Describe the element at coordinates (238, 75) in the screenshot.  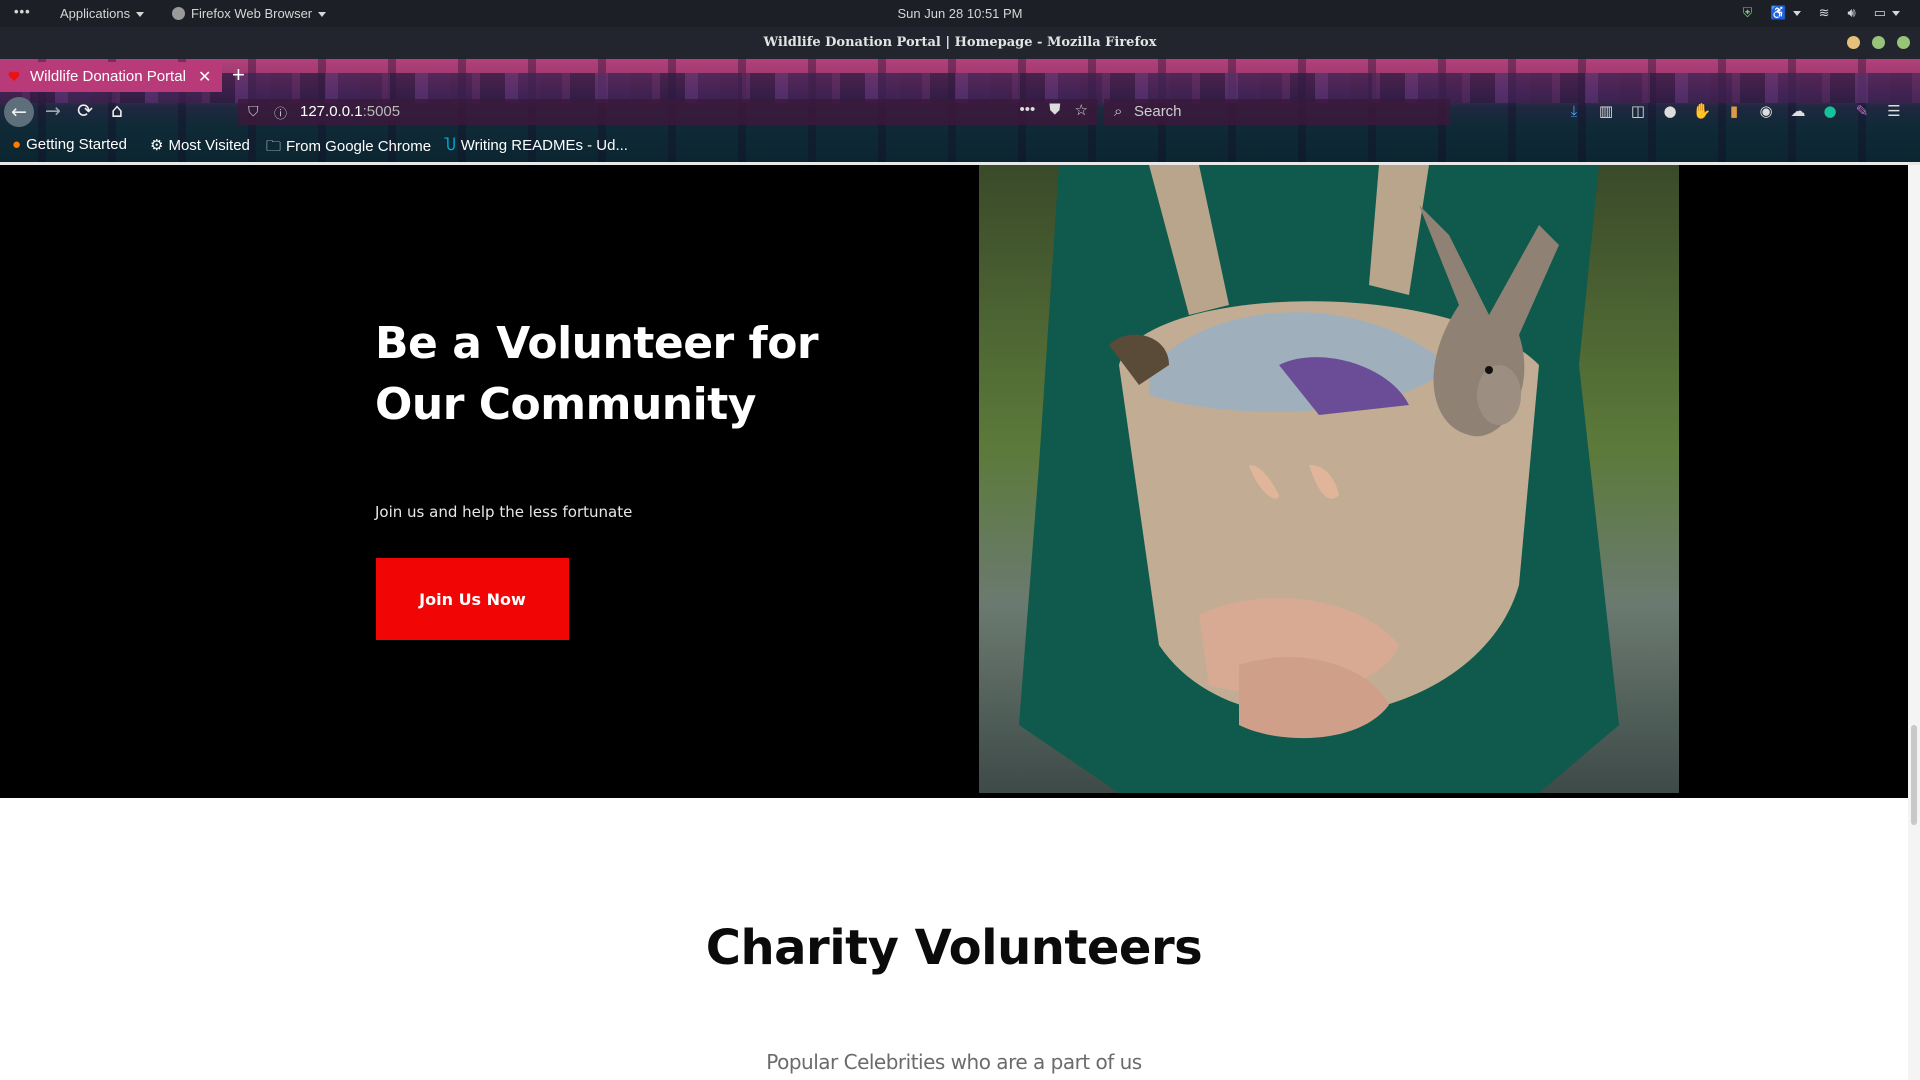
I see `new-tab-button: +` at that location.